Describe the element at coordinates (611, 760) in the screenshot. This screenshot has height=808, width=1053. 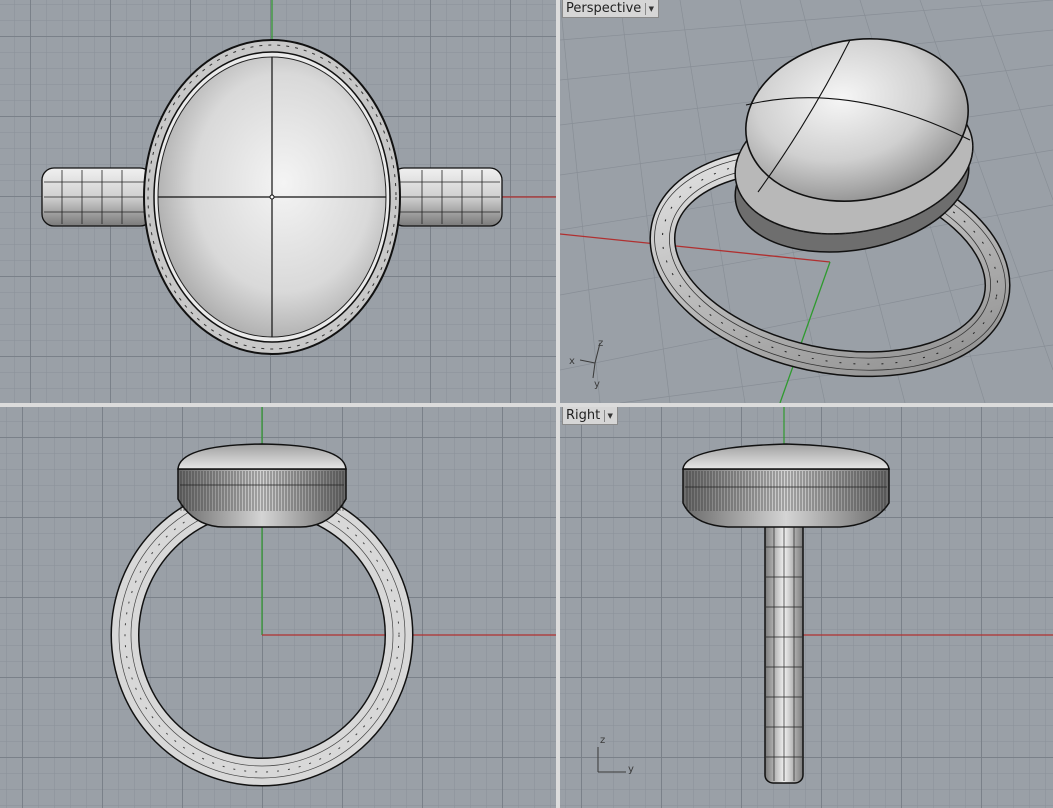
I see `axis-gizmo-right` at that location.